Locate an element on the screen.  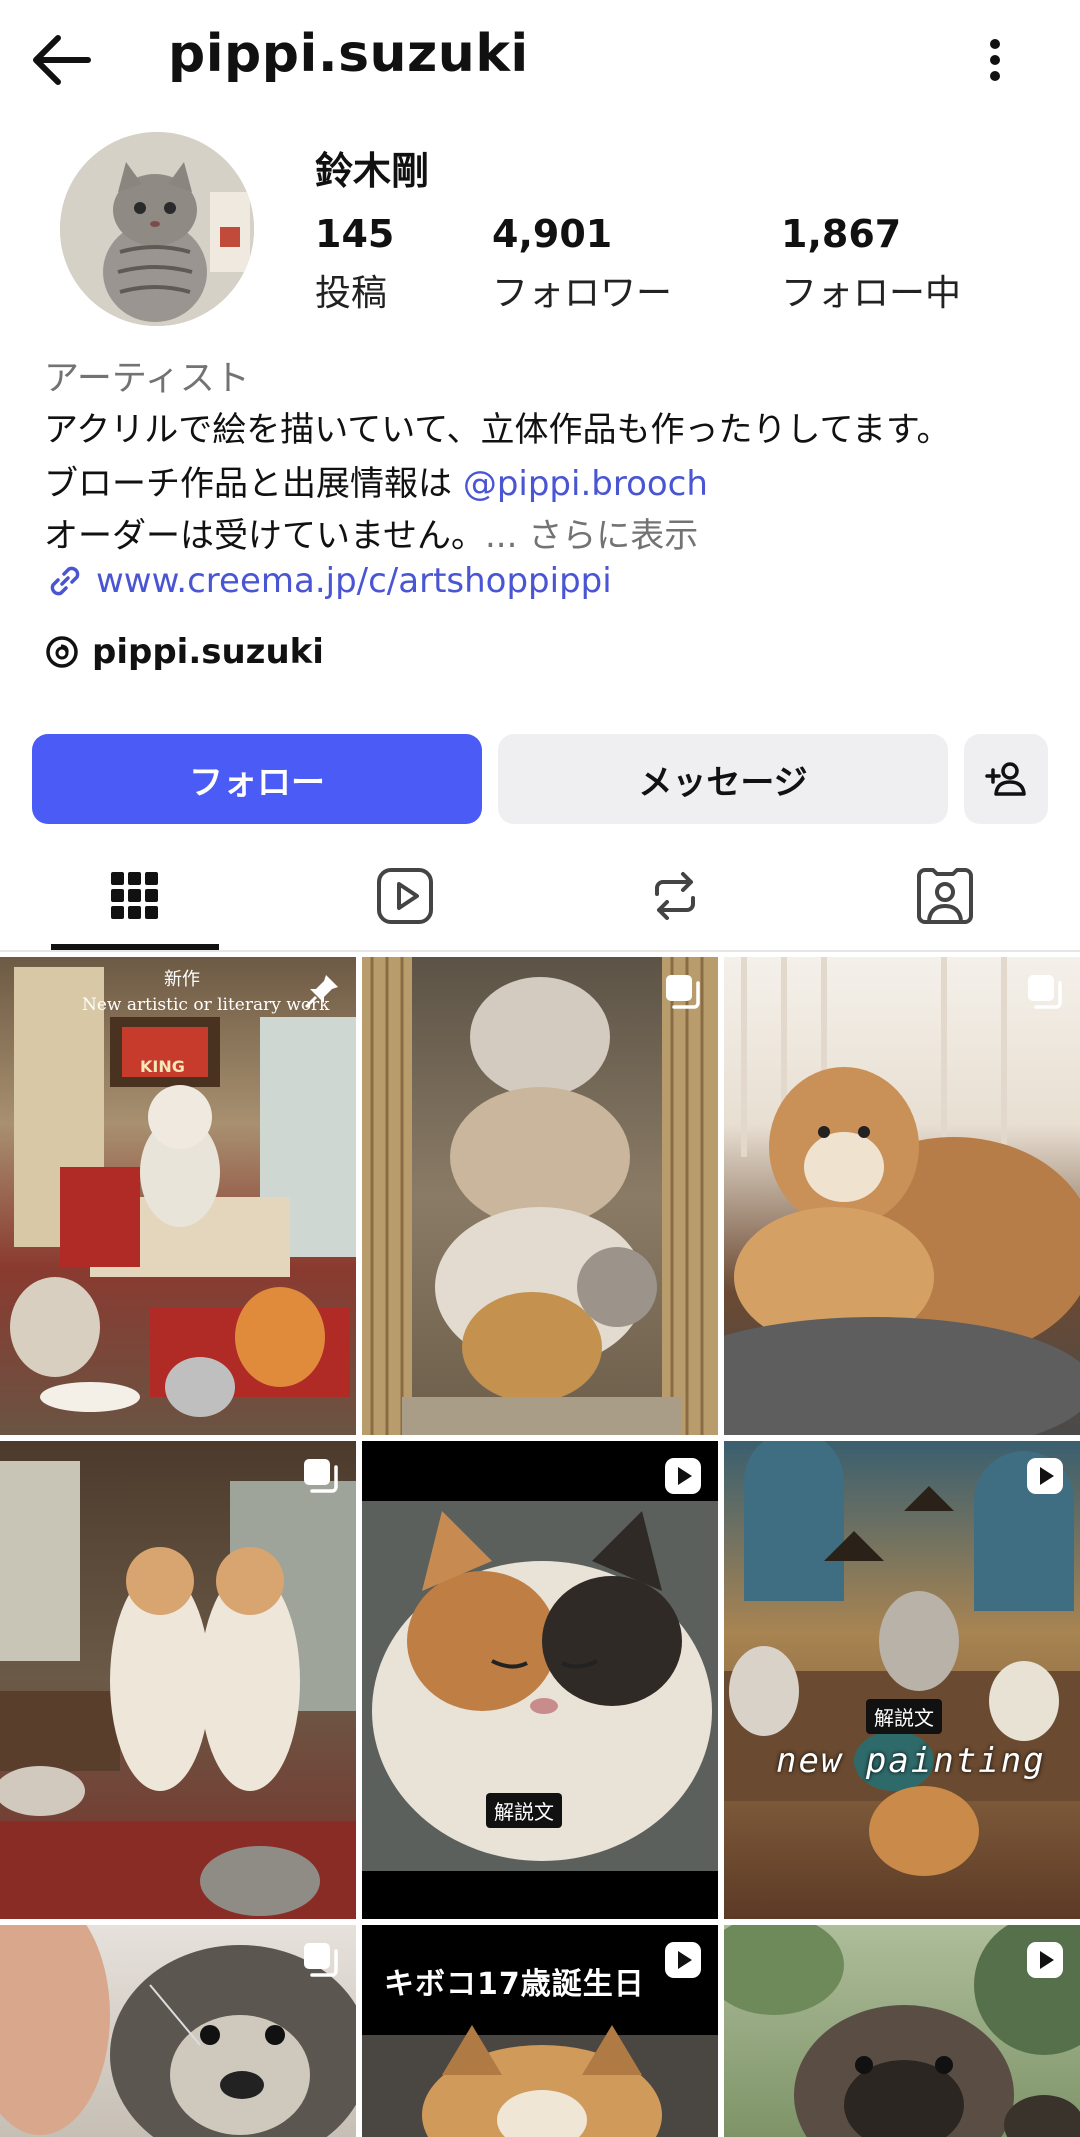
post-tile: 解説文 is located at coordinates (540, 1680).